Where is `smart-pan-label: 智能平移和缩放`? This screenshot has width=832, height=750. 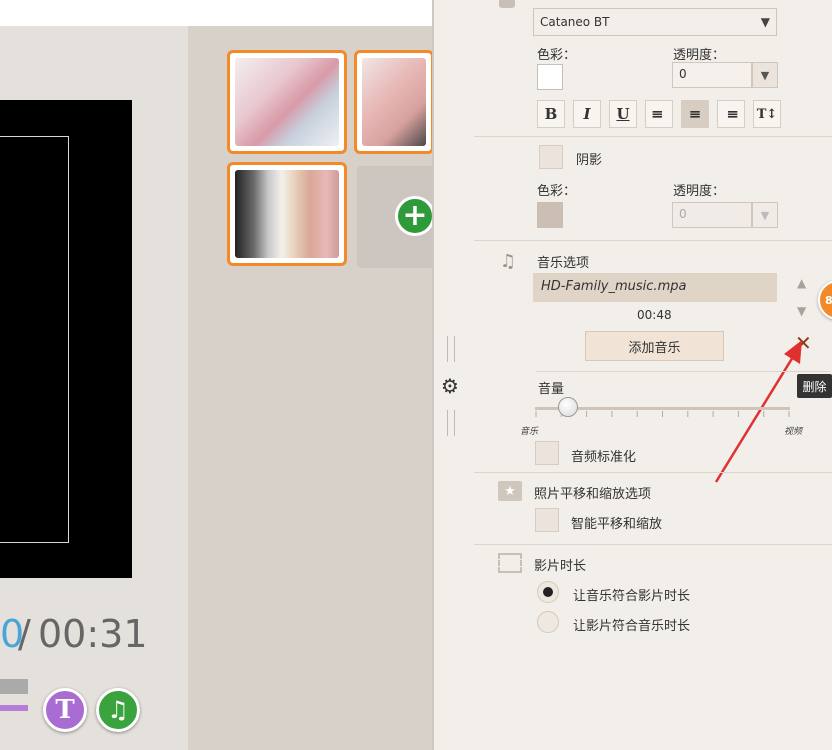
smart-pan-label: 智能平移和缩放 is located at coordinates (617, 524).